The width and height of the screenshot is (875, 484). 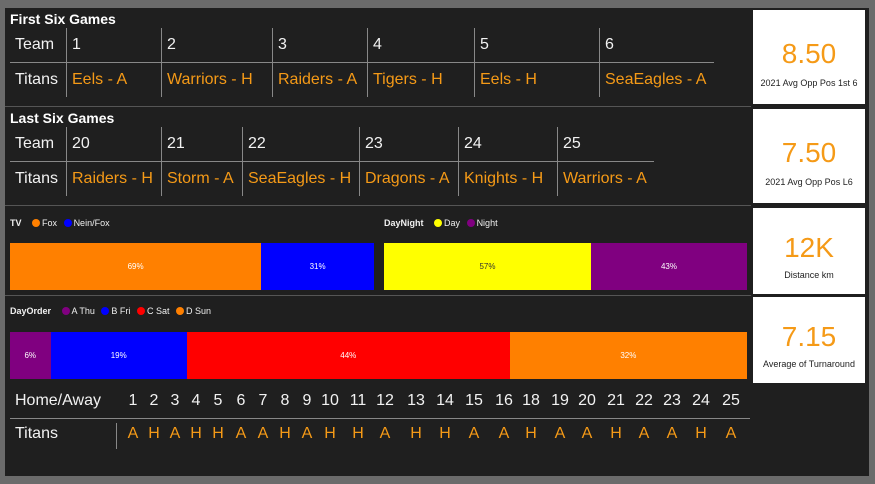 I want to click on legend-entry: Nein/Fox, so click(x=92, y=223).